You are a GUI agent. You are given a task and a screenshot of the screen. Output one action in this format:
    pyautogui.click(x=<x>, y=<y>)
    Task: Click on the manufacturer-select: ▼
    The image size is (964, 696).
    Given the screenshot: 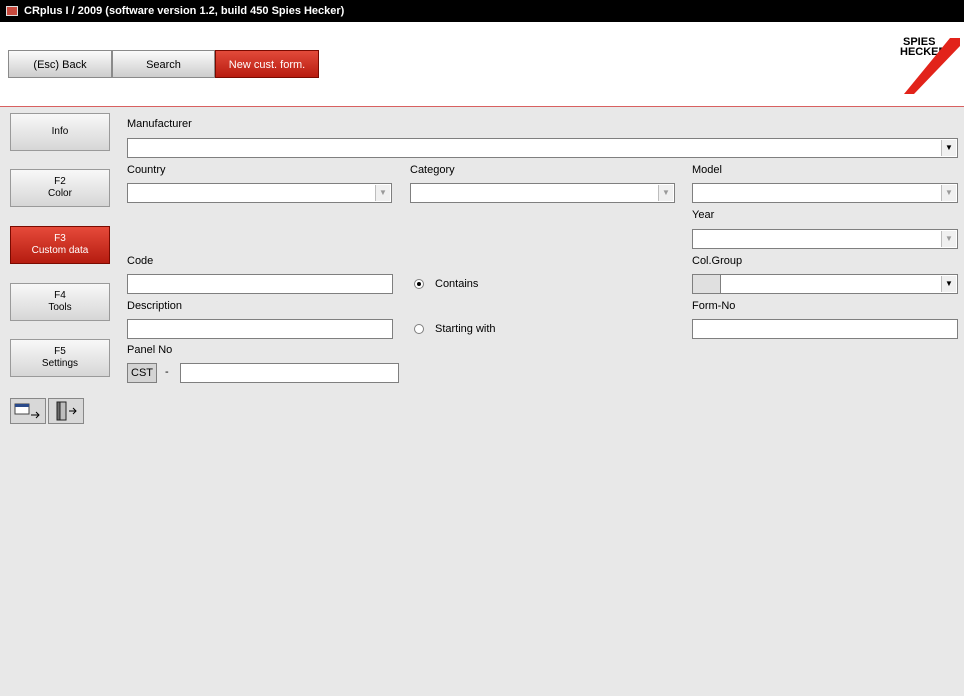 What is the action you would take?
    pyautogui.click(x=542, y=148)
    